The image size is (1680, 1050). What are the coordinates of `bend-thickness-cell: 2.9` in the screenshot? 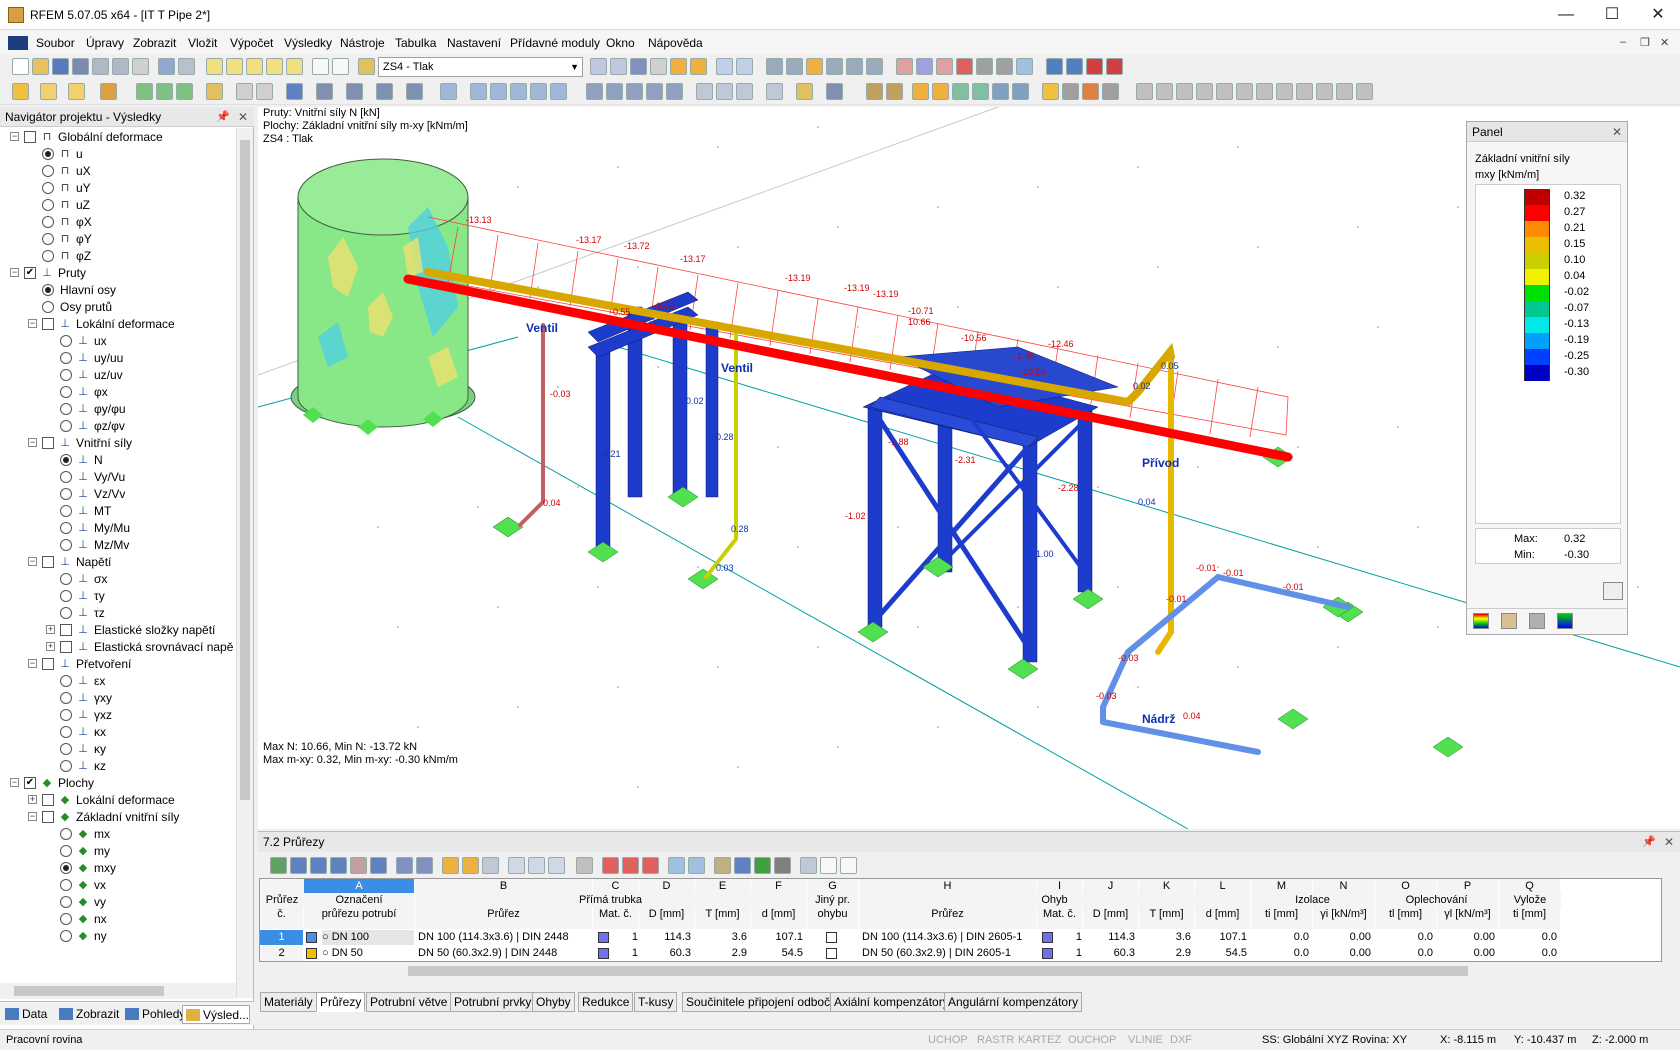 It's located at (1165, 953).